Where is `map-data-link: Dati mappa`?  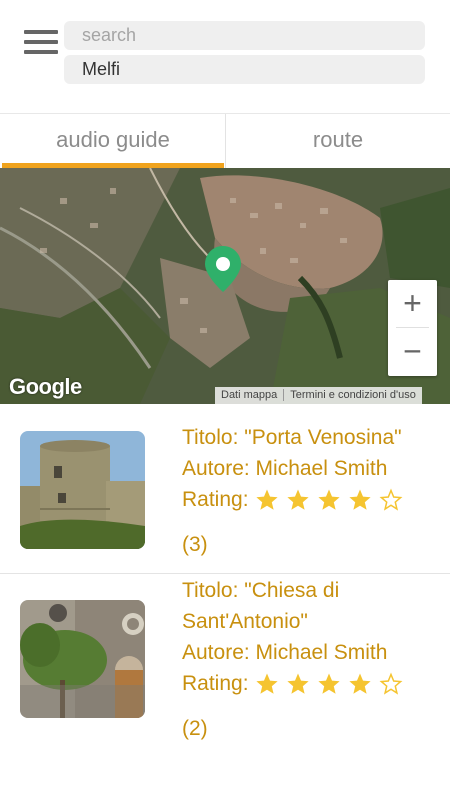 map-data-link: Dati mappa is located at coordinates (249, 395).